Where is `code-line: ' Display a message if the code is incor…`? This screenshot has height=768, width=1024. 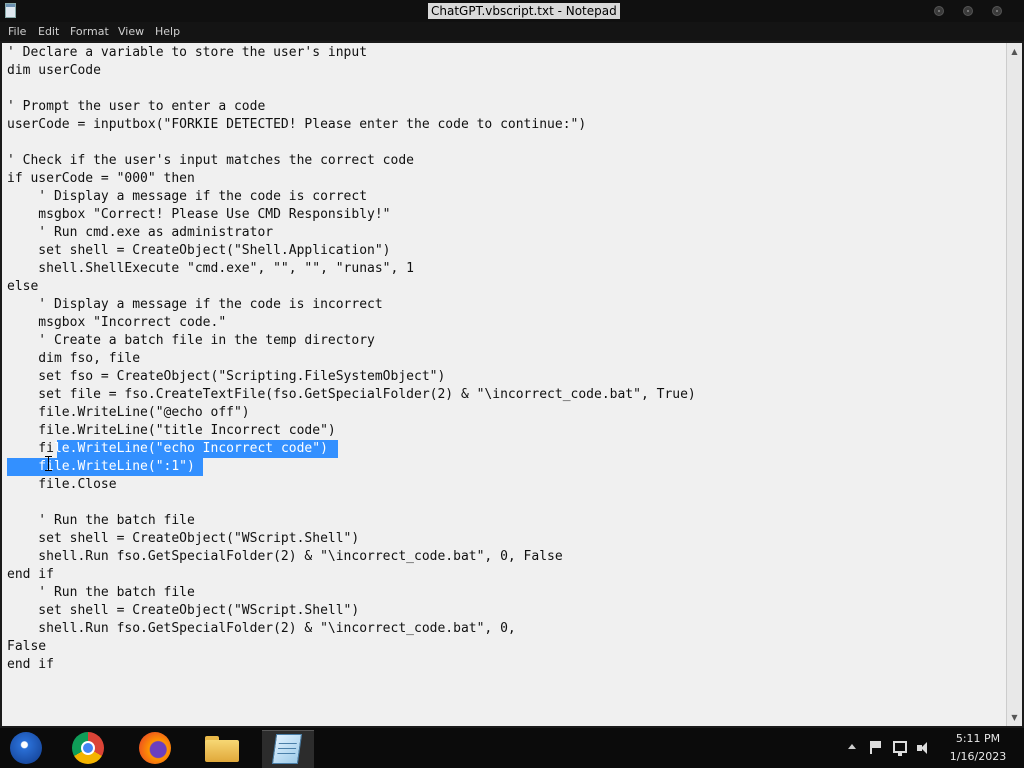 code-line: ' Display a message if the code is incor… is located at coordinates (194, 305).